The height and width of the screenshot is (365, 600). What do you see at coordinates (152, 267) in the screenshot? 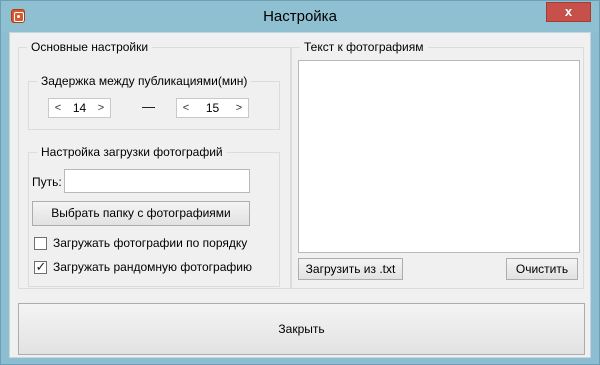
I see `random-checkbox-label: Загружать рандомную фотографию` at bounding box center [152, 267].